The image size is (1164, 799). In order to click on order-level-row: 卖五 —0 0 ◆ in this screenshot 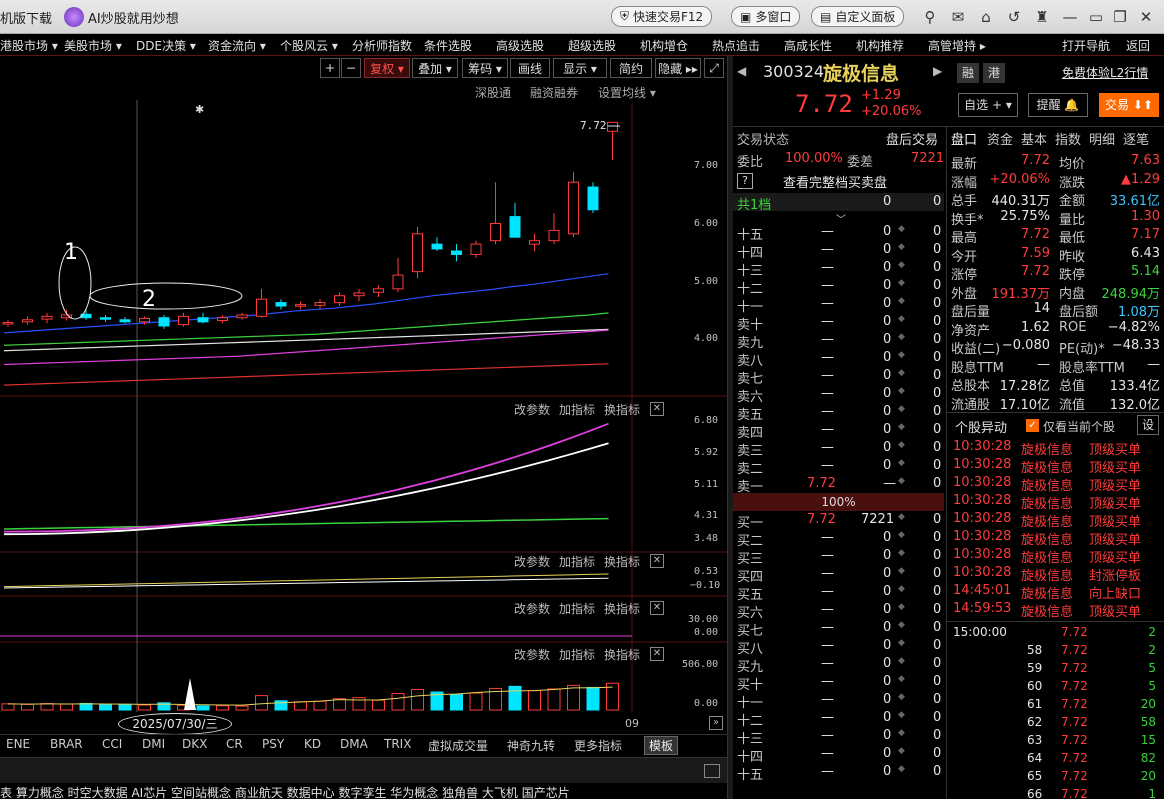, I will do `click(838, 413)`.